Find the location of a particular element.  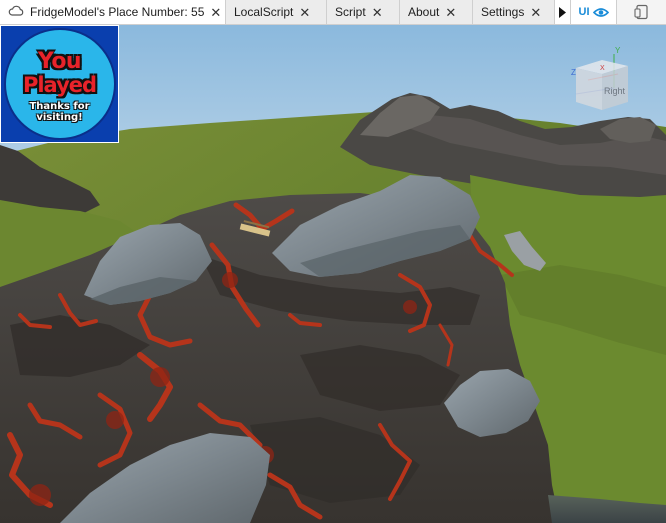

play-arrow-icon is located at coordinates (562, 12).